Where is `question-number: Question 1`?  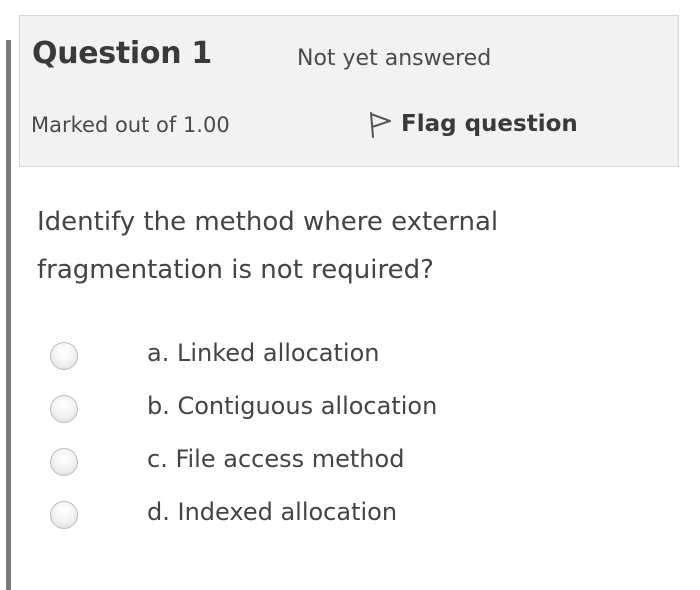 question-number: Question 1 is located at coordinates (122, 53).